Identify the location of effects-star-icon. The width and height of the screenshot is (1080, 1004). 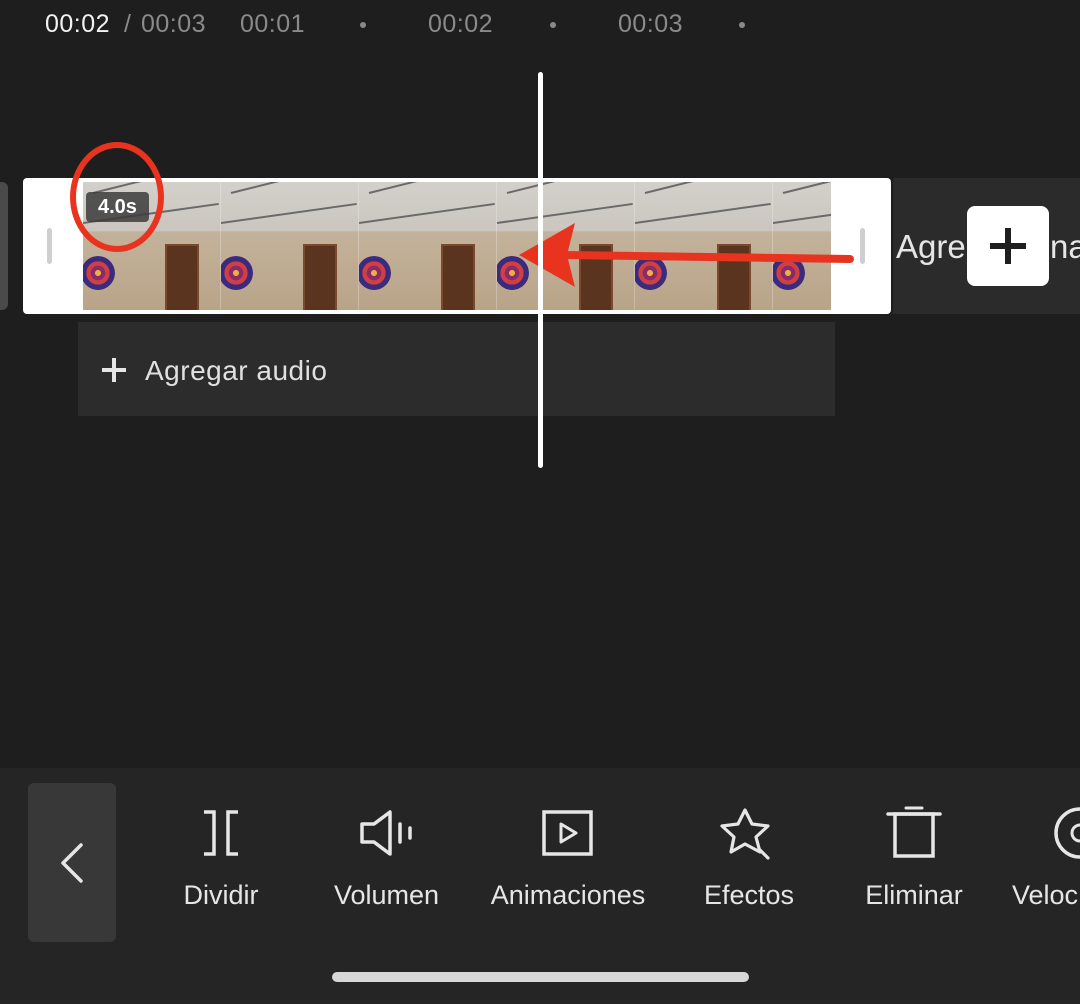
(745, 834).